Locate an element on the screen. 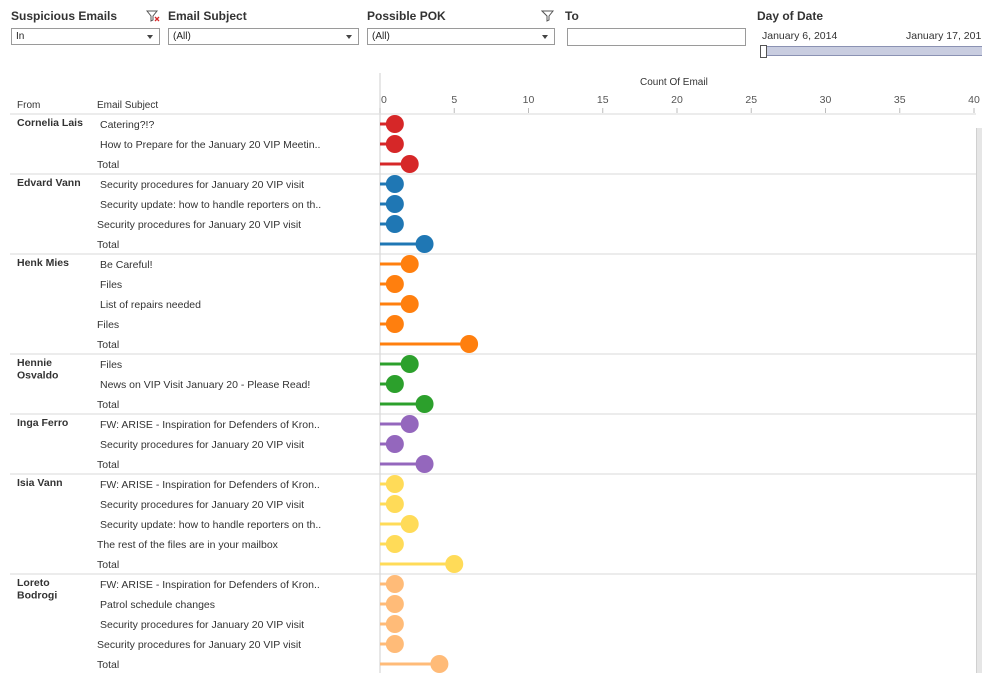 Image resolution: width=982 pixels, height=673 pixels. tick-label: 35 is located at coordinates (900, 100).